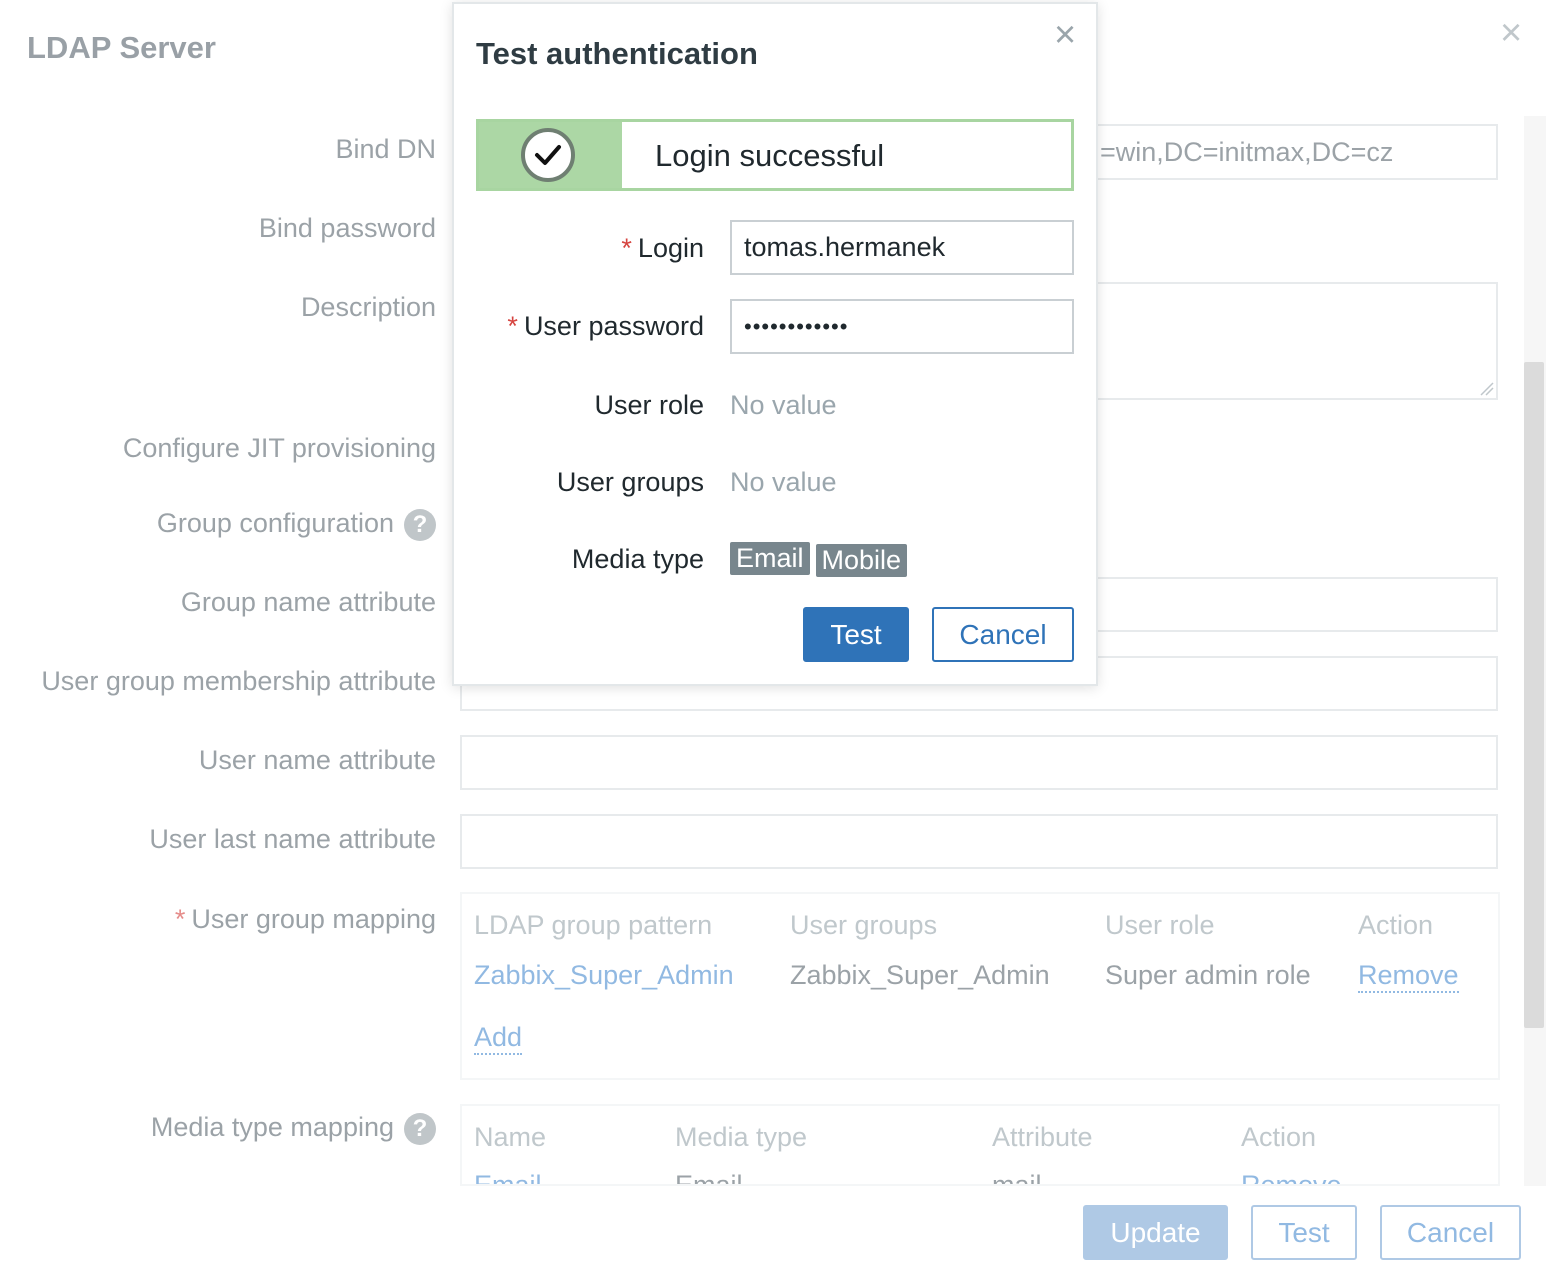  Describe the element at coordinates (317, 760) in the screenshot. I see `user-name-attribute-label: User name attribute` at that location.